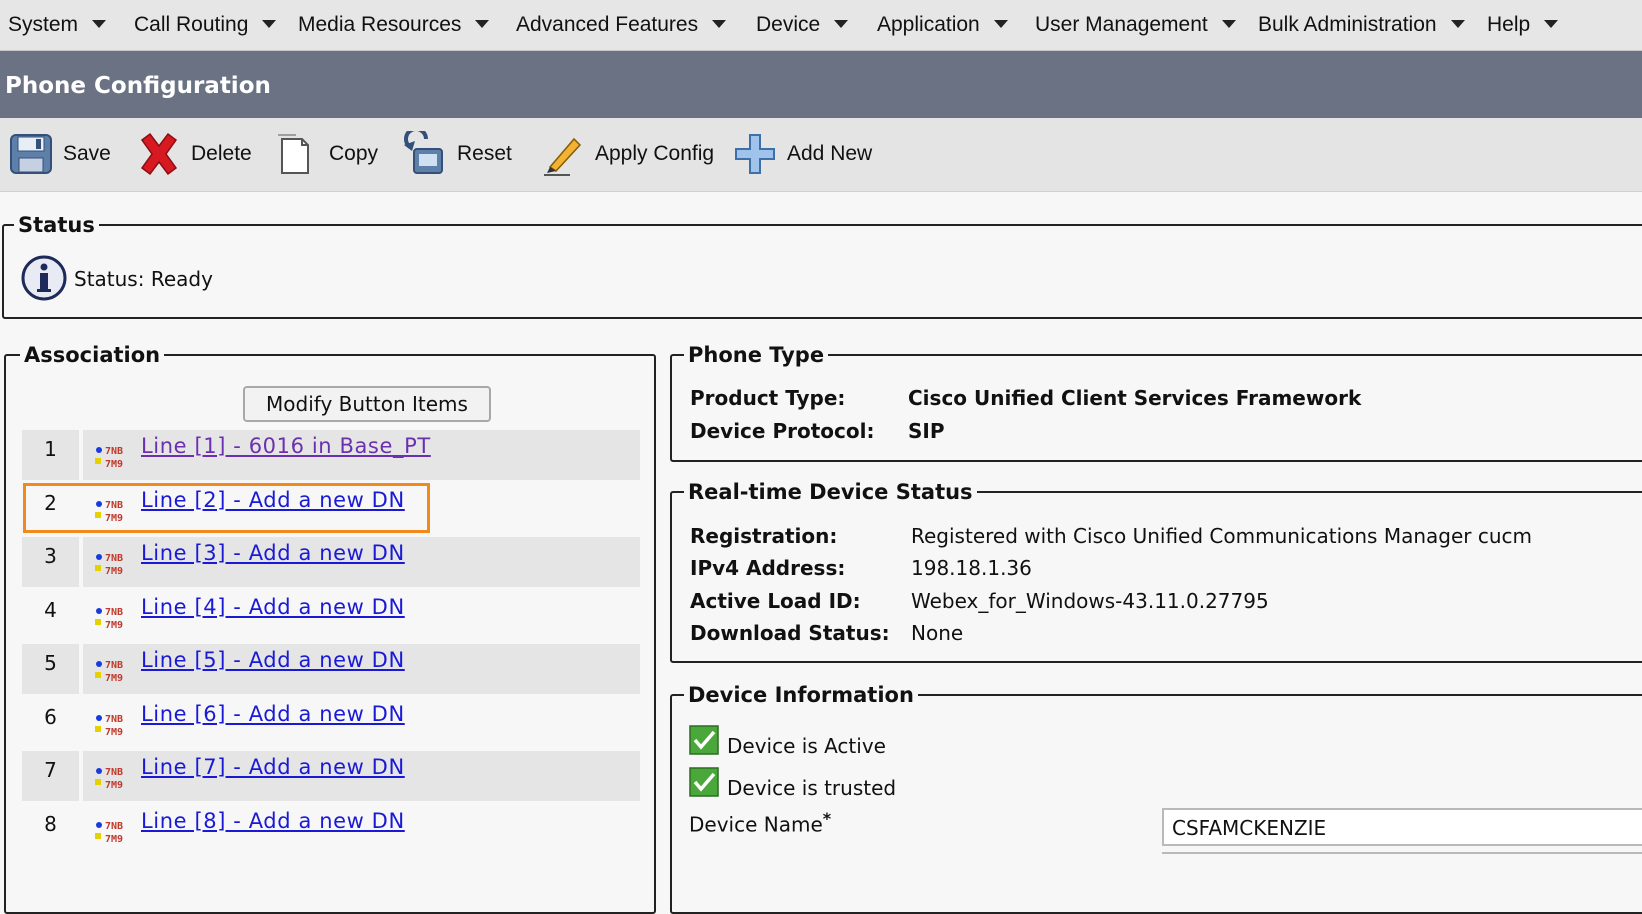 The width and height of the screenshot is (1642, 914). I want to click on status-text: Status: Ready, so click(143, 279).